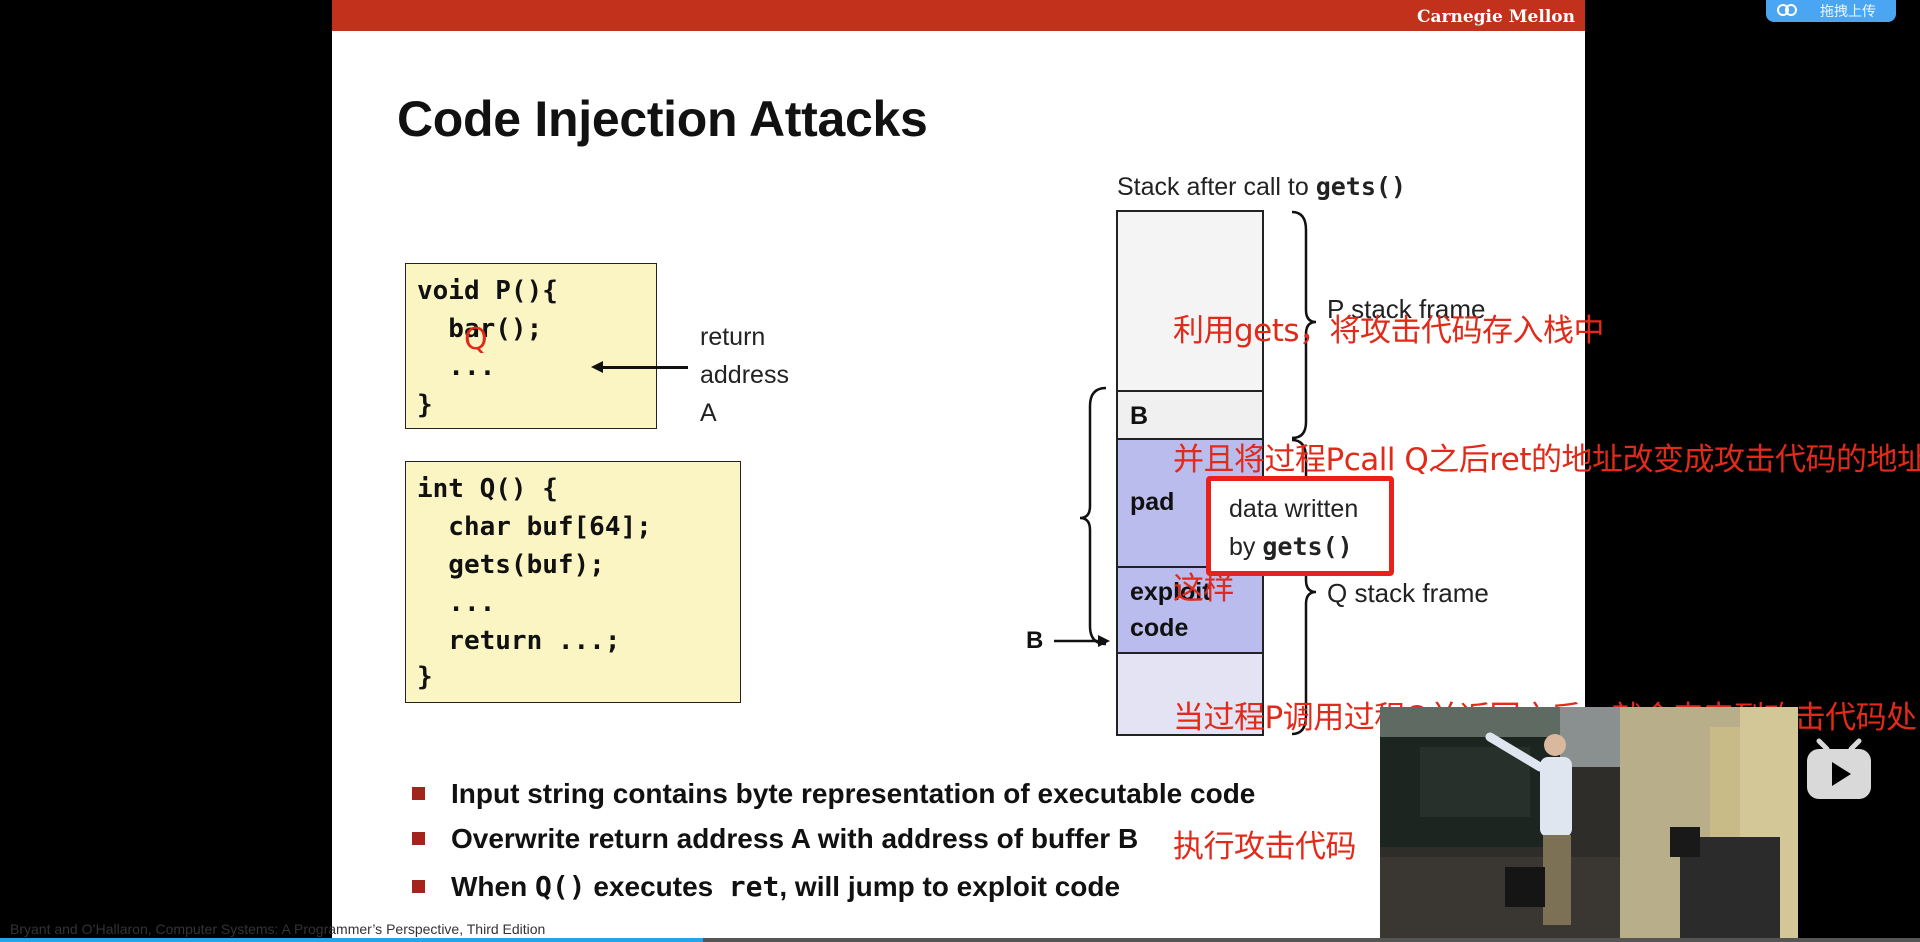 This screenshot has height=942, width=1920. I want to click on annotation-line: 这样, so click(1204, 589).